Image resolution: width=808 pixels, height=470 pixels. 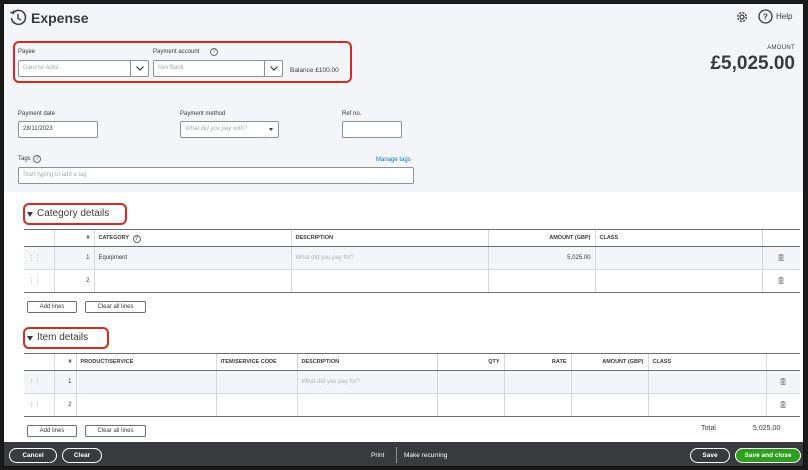 What do you see at coordinates (52, 431) in the screenshot?
I see `item-add-lines-button: Add lines` at bounding box center [52, 431].